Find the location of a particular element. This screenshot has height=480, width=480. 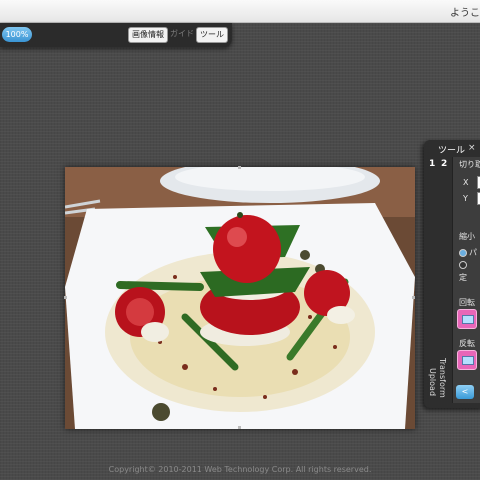

y-label: Y is located at coordinates (465, 198).